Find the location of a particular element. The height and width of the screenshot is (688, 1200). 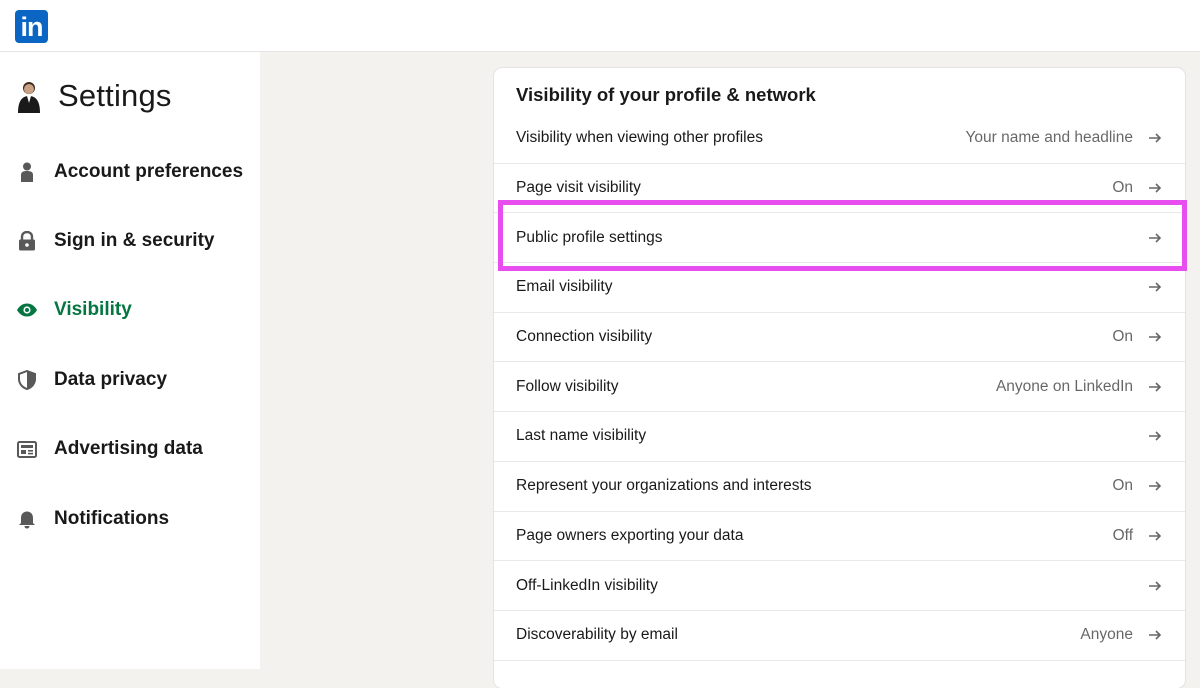

setting-row-page-owners-exporting: Page owners exporting your data Off is located at coordinates (839, 537).